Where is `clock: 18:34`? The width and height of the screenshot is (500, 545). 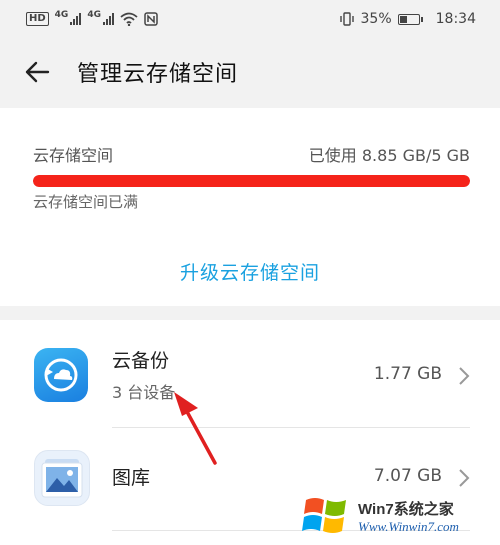 clock: 18:34 is located at coordinates (455, 19).